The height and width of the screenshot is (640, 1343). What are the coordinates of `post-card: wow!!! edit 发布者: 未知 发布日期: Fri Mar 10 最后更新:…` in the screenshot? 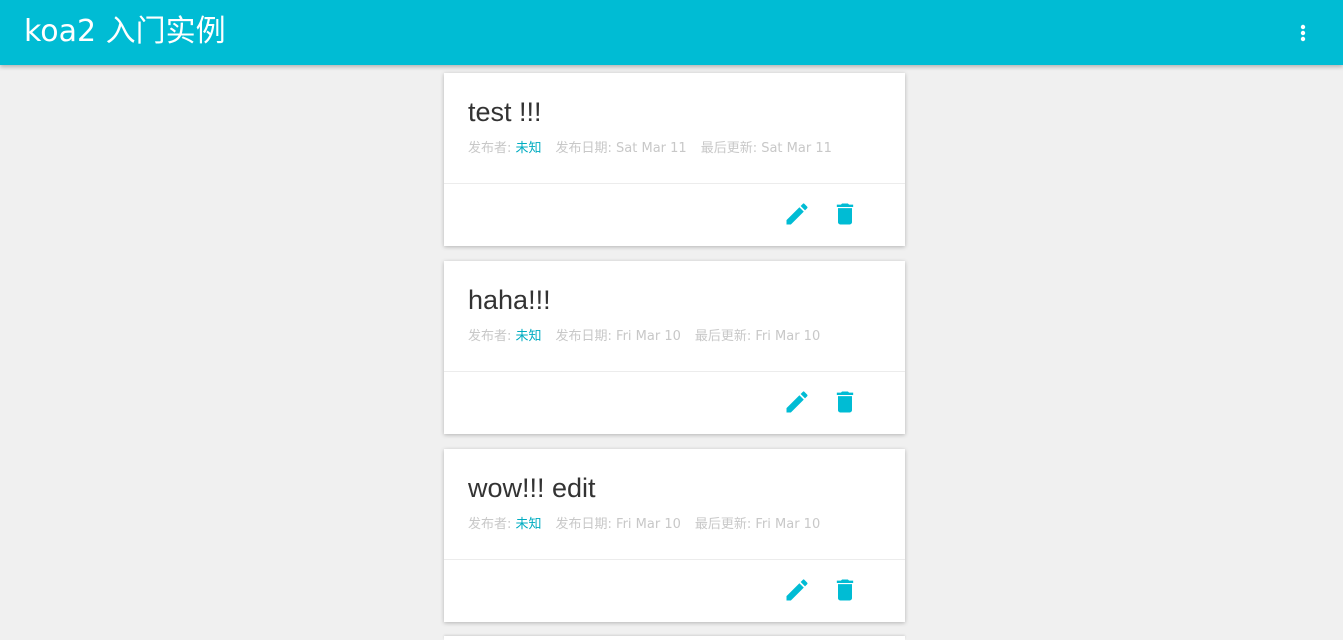 It's located at (674, 535).